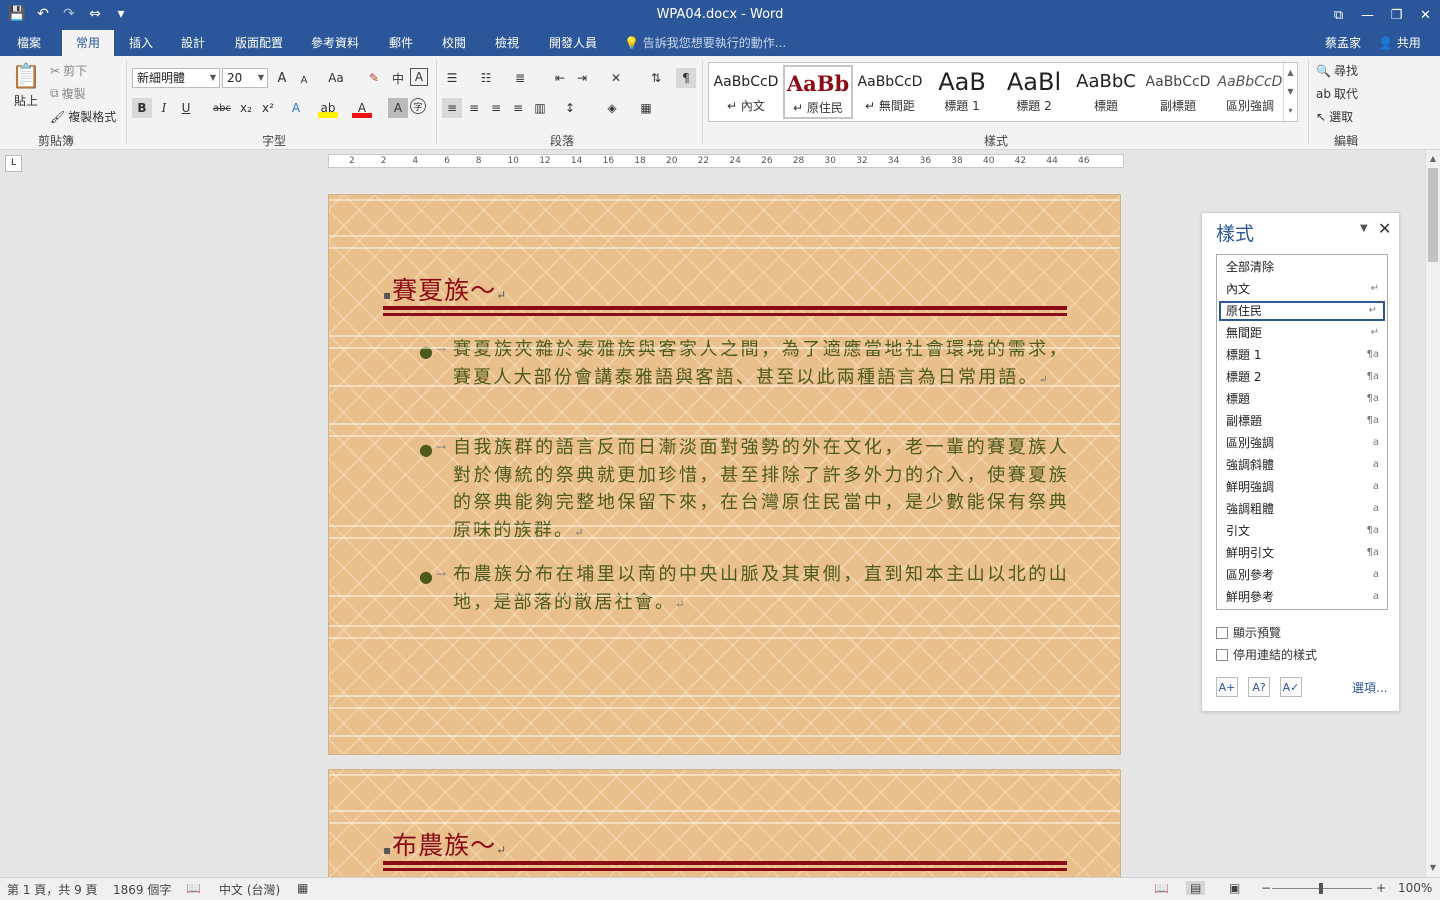 Image resolution: width=1440 pixels, height=900 pixels. I want to click on style-list-item: 鮮明強調 a, so click(1302, 487).